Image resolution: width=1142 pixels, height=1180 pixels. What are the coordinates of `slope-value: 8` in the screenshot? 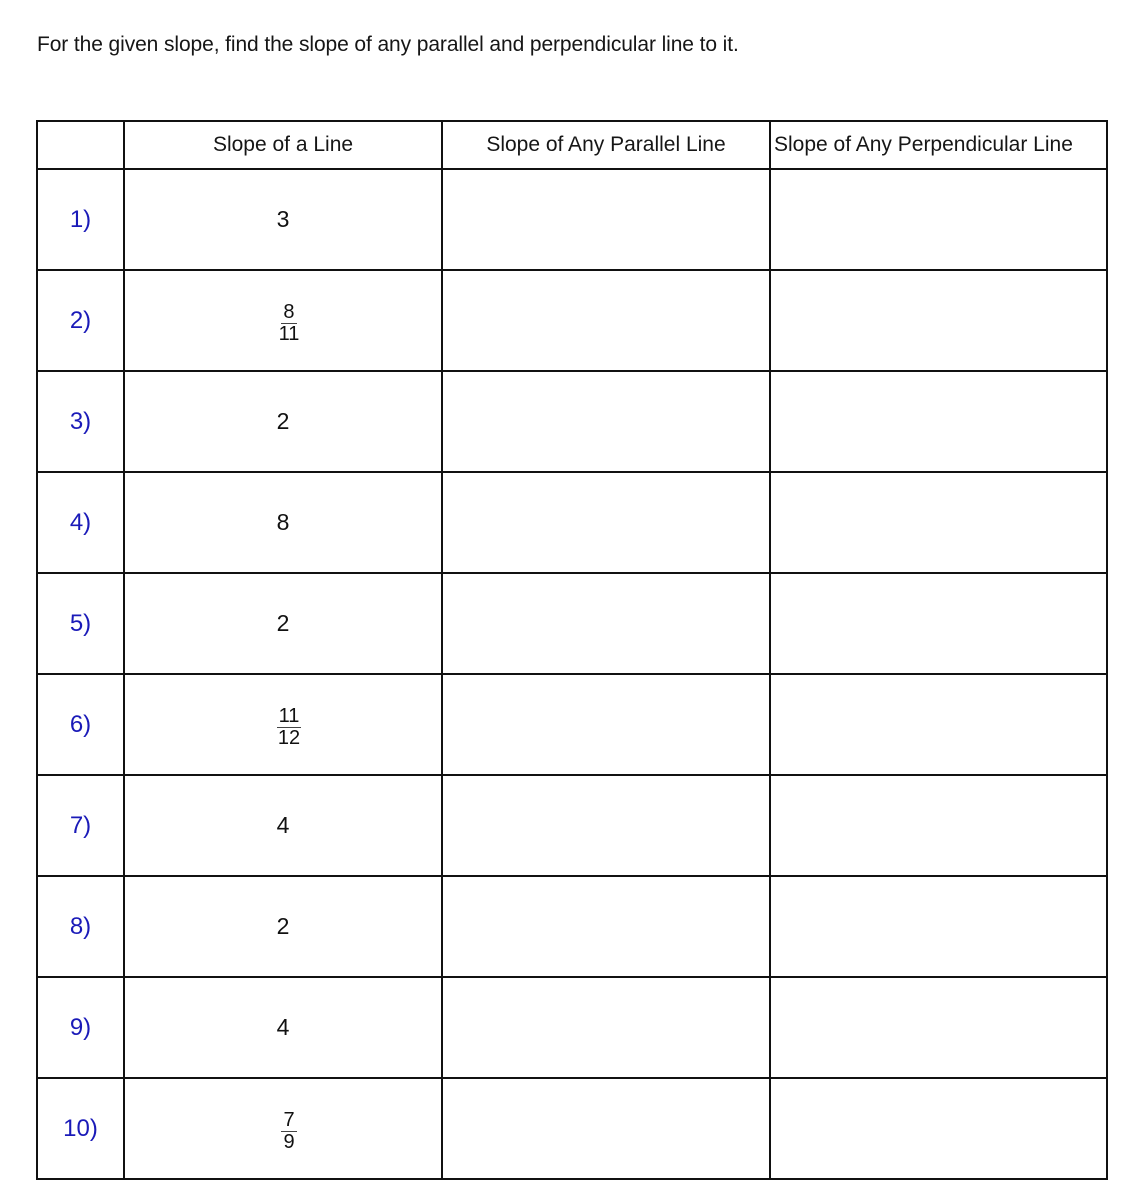 It's located at (283, 522).